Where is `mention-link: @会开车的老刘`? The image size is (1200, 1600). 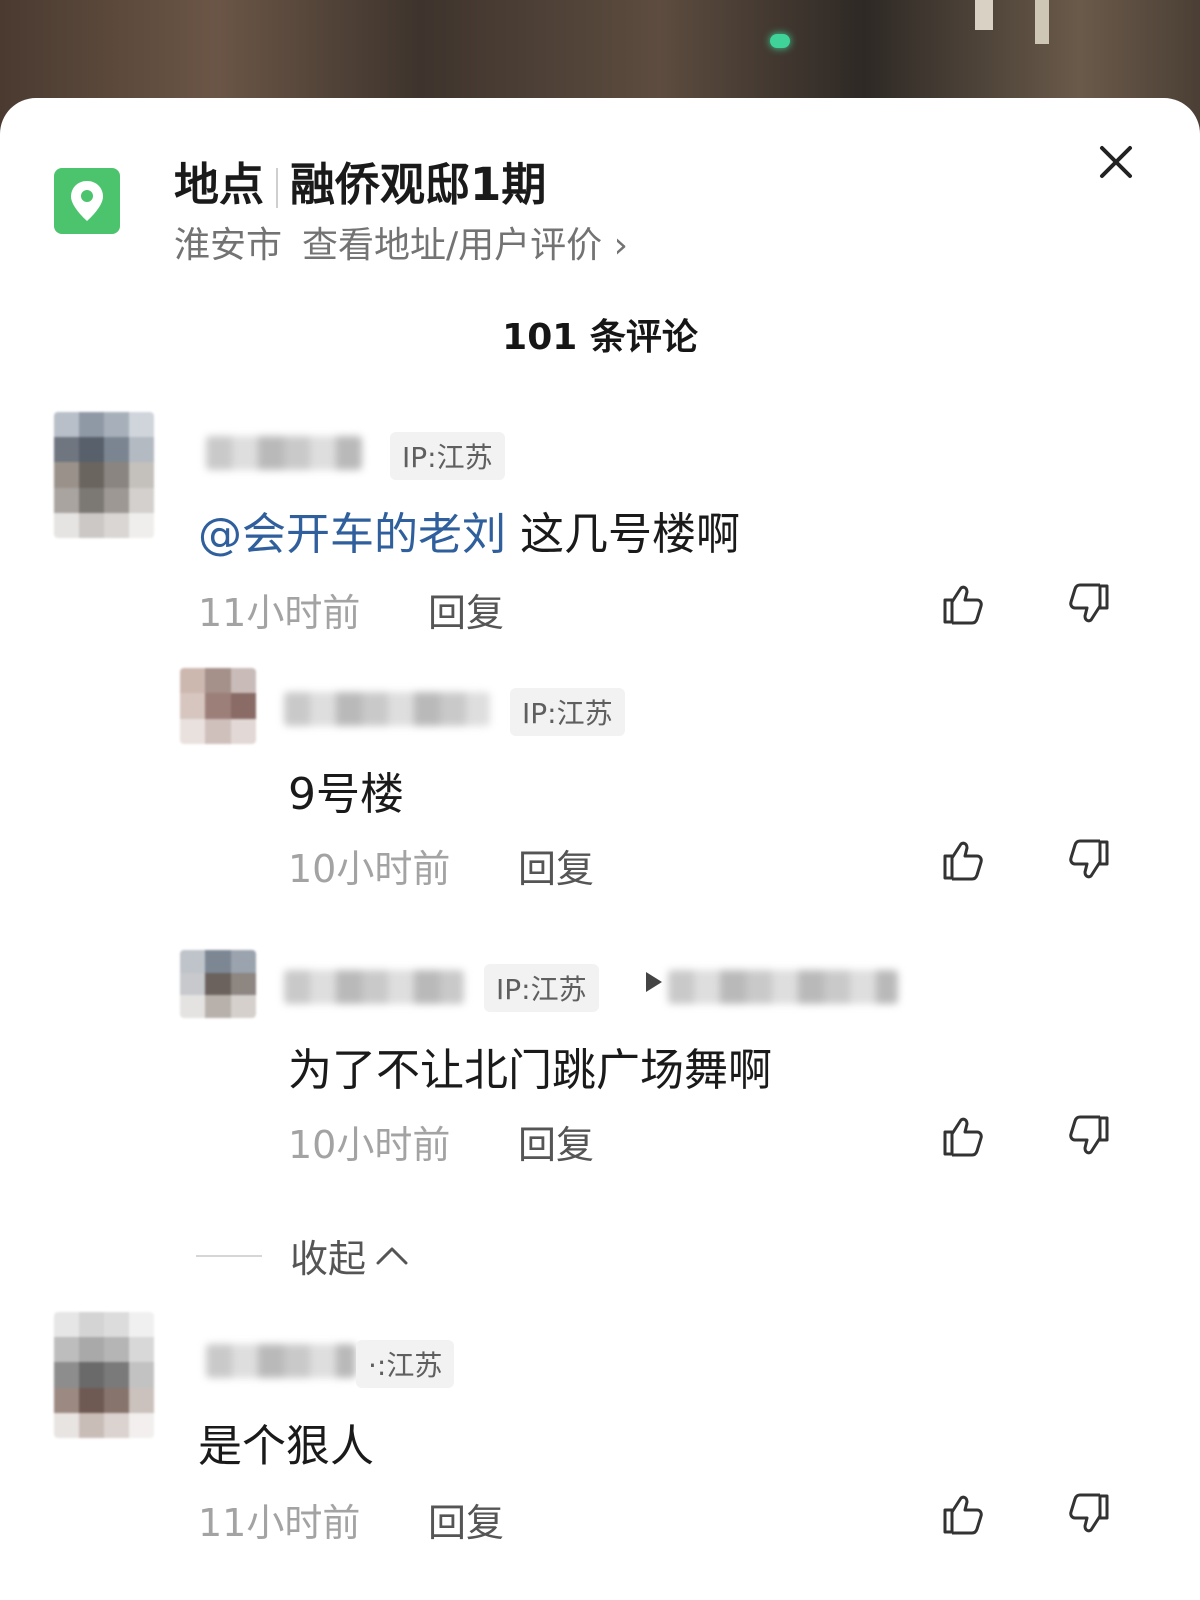 mention-link: @会开车的老刘 is located at coordinates (352, 534).